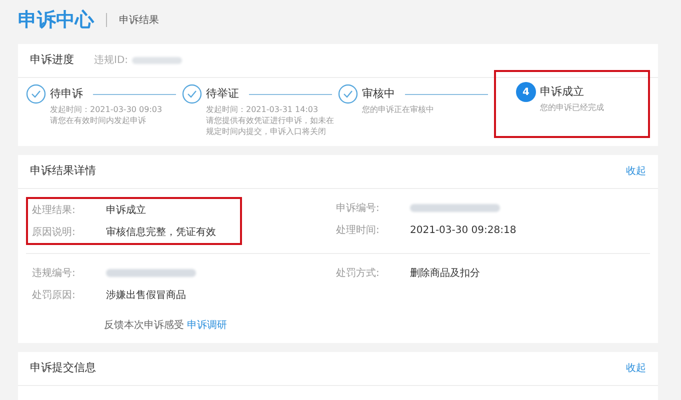 This screenshot has width=681, height=400. What do you see at coordinates (262, 109) in the screenshot?
I see `step-description: 发起时间：2021-03-31 14:03` at bounding box center [262, 109].